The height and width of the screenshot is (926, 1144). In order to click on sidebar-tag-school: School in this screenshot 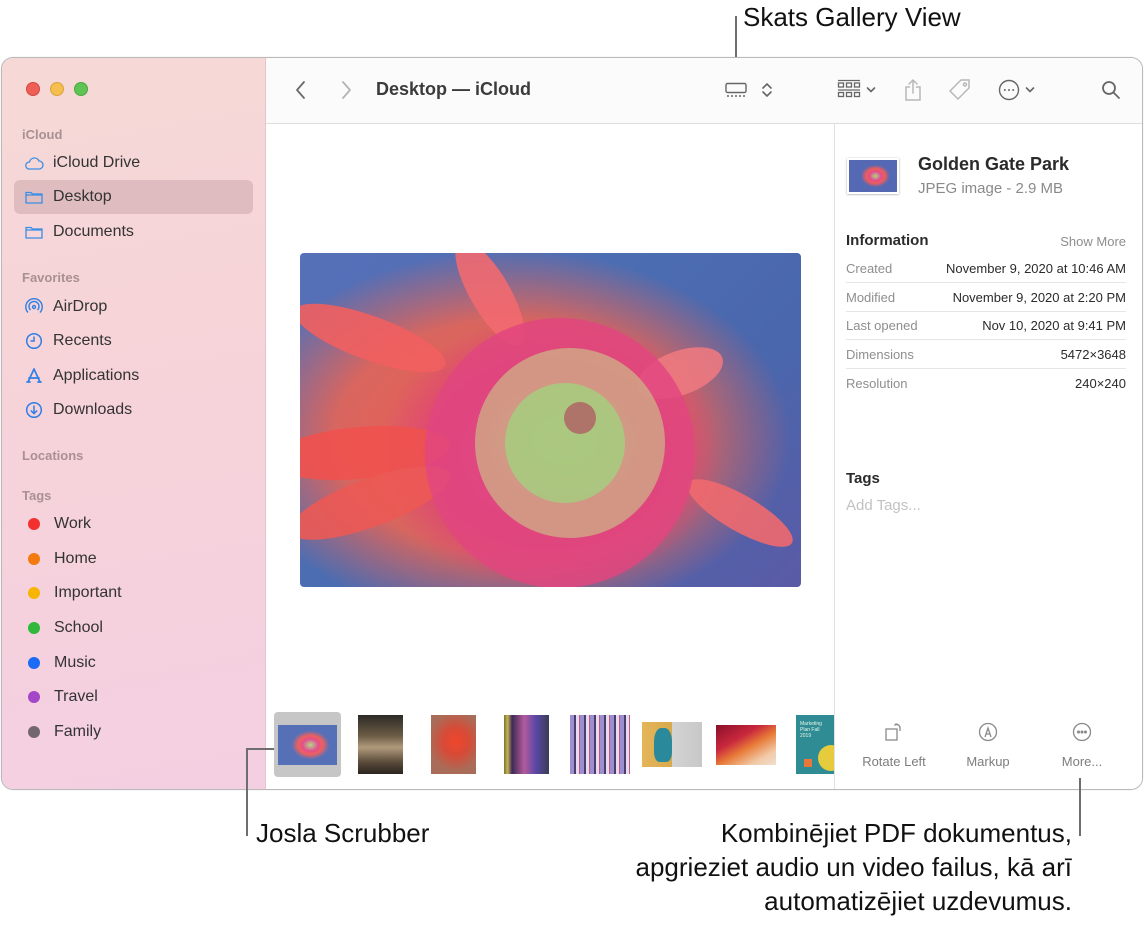, I will do `click(133, 628)`.